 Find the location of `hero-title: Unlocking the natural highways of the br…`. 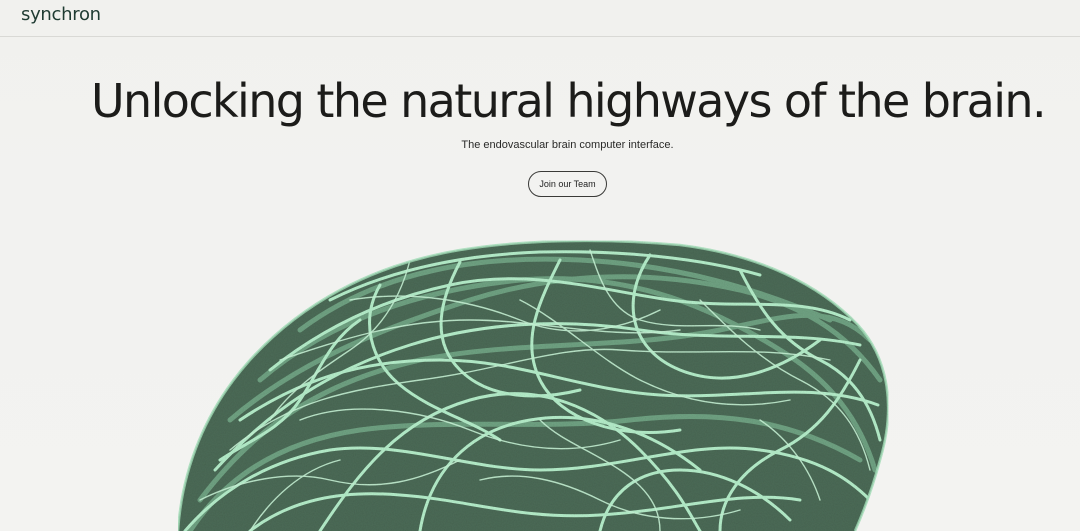

hero-title: Unlocking the natural highways of the br… is located at coordinates (568, 101).